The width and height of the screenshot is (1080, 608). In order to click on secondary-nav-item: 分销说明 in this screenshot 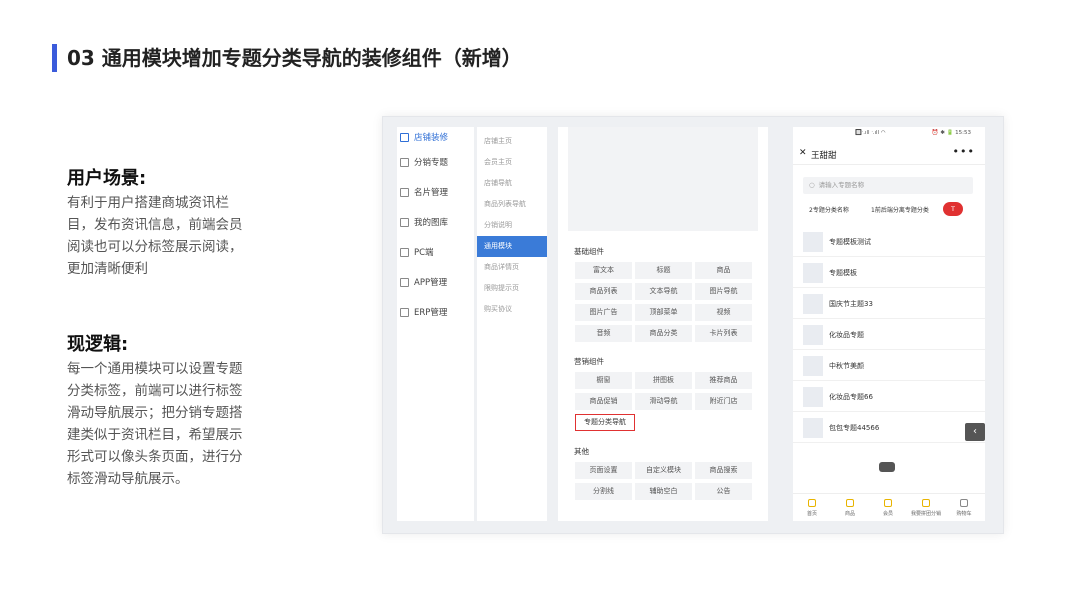, I will do `click(512, 225)`.